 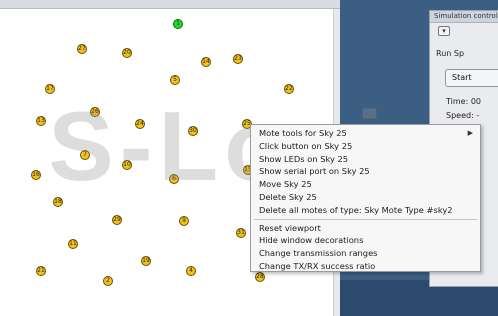 What do you see at coordinates (36, 175) in the screenshot?
I see `mote-16: 16` at bounding box center [36, 175].